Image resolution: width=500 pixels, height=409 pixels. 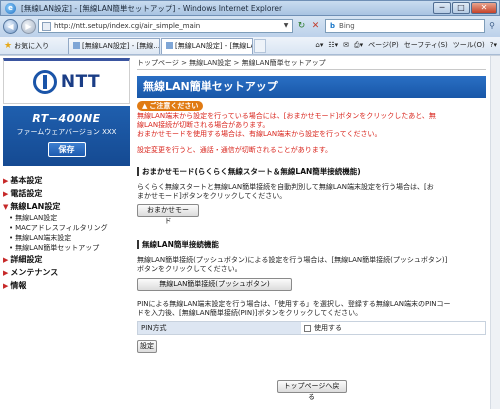 I want to click on feeds-icon: ☷▾, so click(x=333, y=45).